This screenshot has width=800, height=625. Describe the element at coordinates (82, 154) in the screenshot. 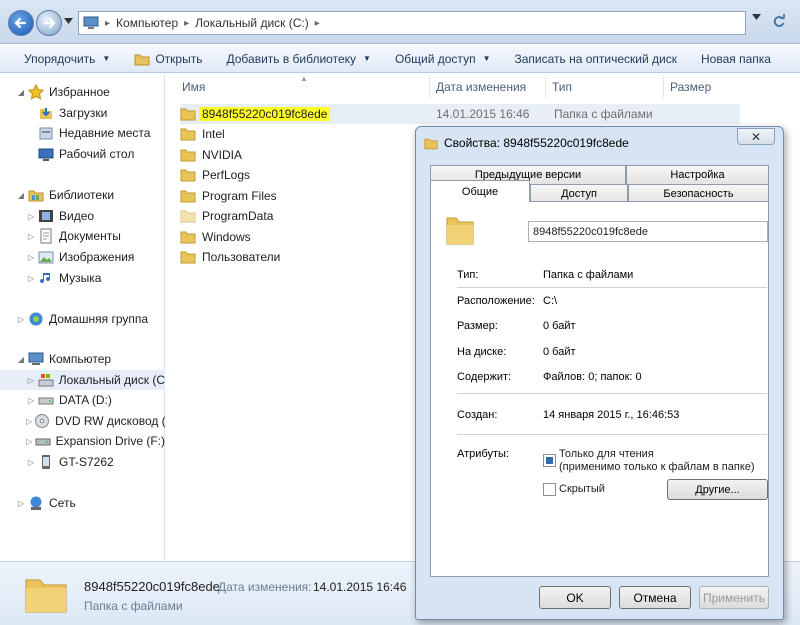

I see `sidebar-item-desktop: Рабочий стол` at that location.